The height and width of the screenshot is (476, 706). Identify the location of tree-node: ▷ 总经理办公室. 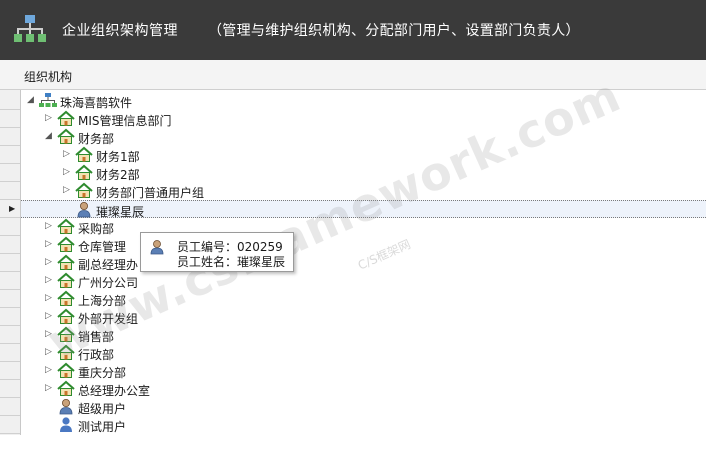
(363, 389).